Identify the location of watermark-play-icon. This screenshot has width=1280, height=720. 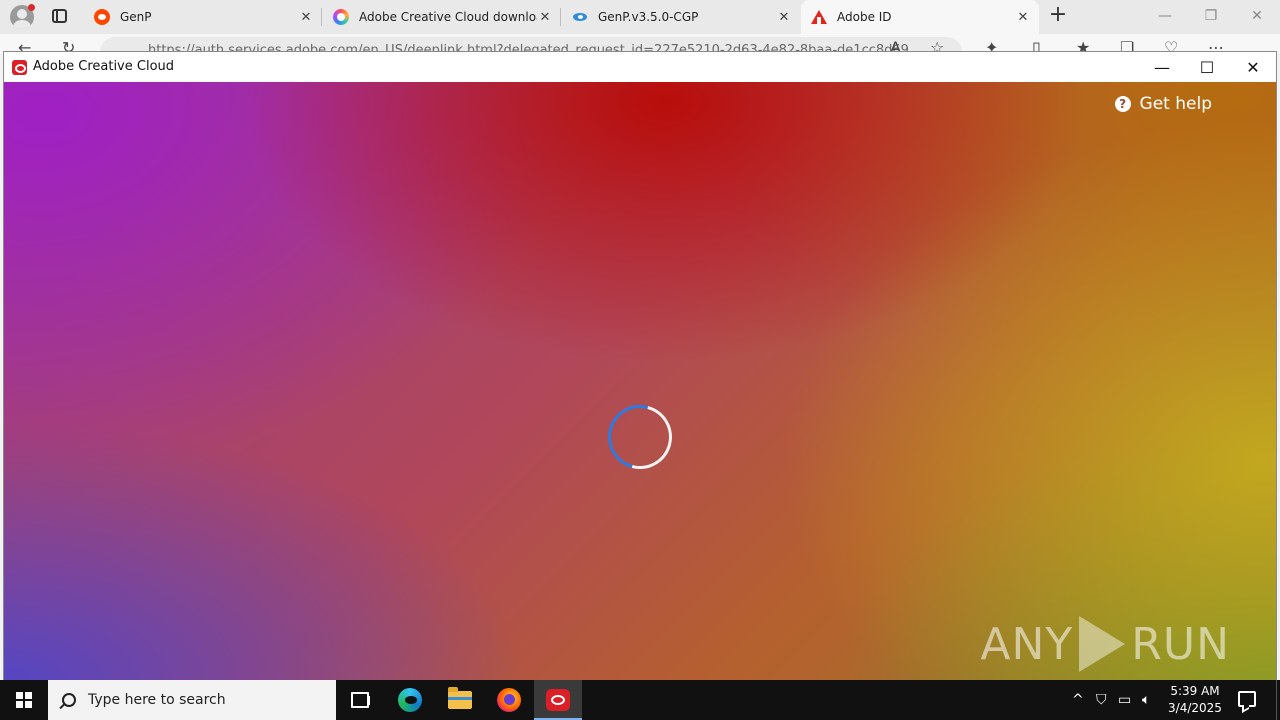
(1102, 644).